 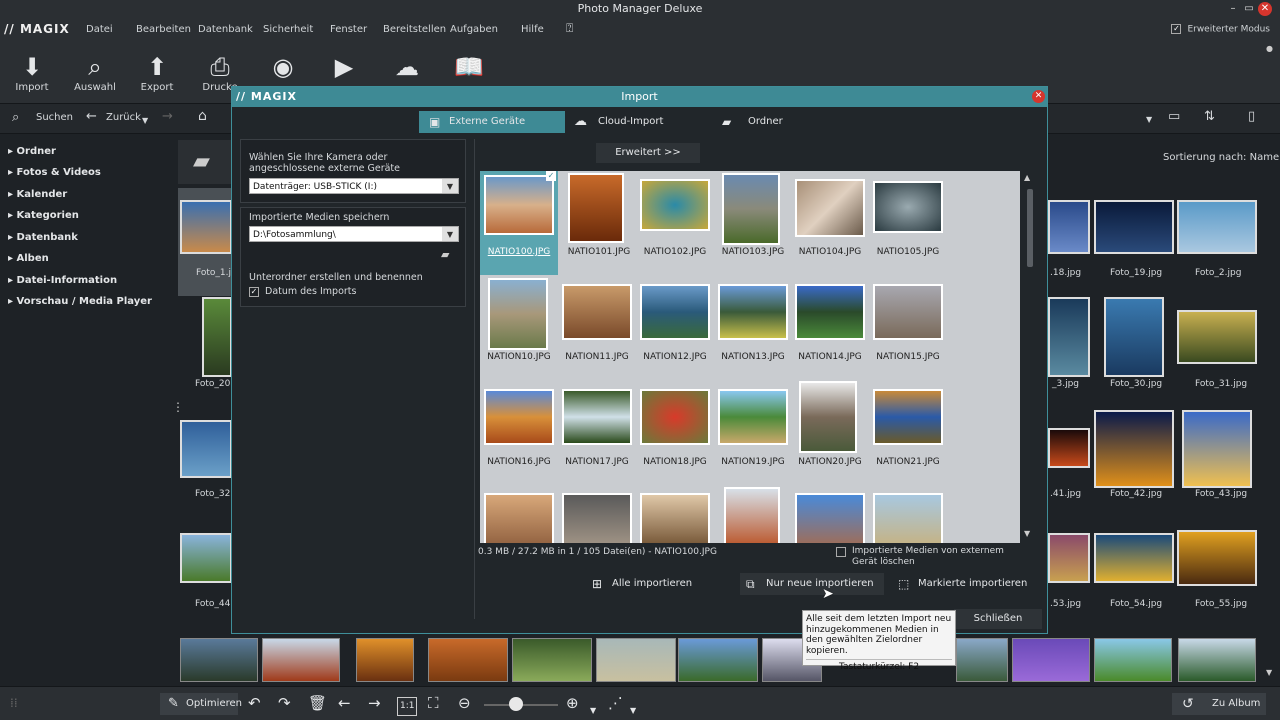 What do you see at coordinates (344, 703) in the screenshot?
I see `prev-icon: ←` at bounding box center [344, 703].